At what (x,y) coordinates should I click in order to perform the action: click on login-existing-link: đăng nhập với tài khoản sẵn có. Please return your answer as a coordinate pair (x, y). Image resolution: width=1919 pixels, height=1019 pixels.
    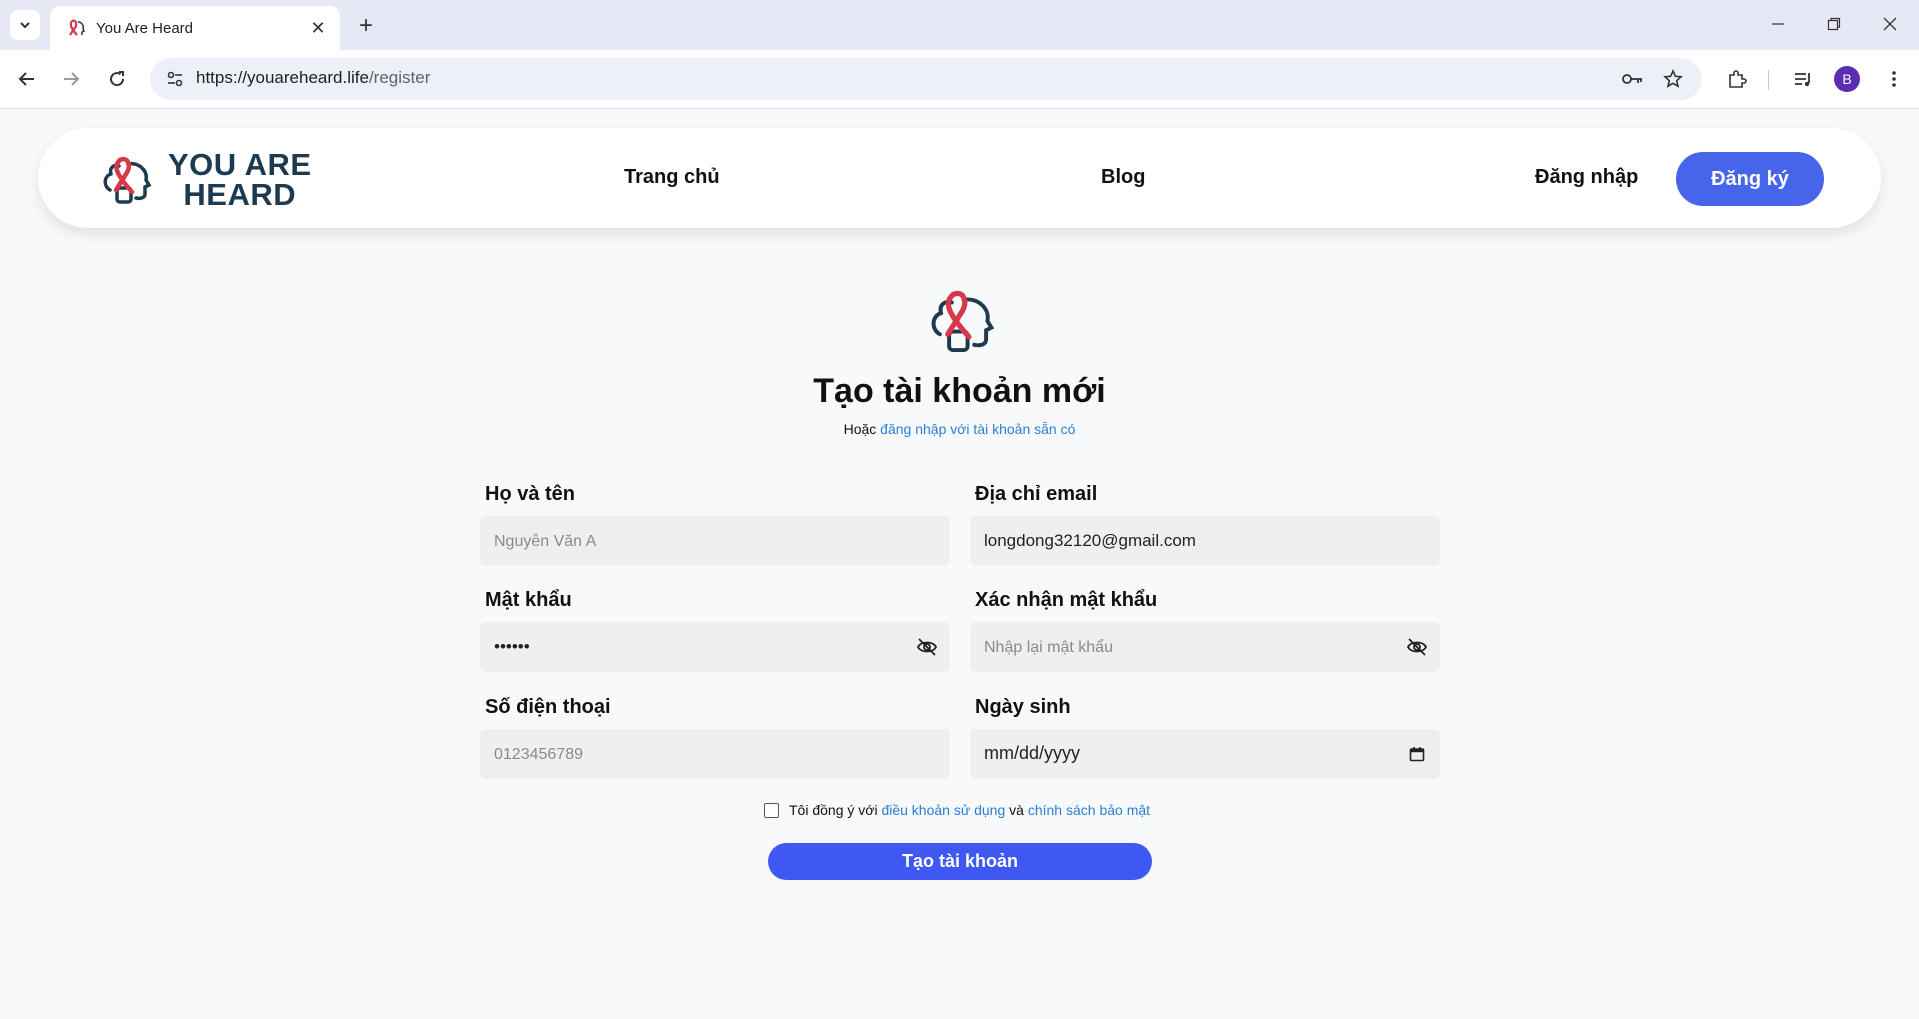
    Looking at the image, I should click on (977, 429).